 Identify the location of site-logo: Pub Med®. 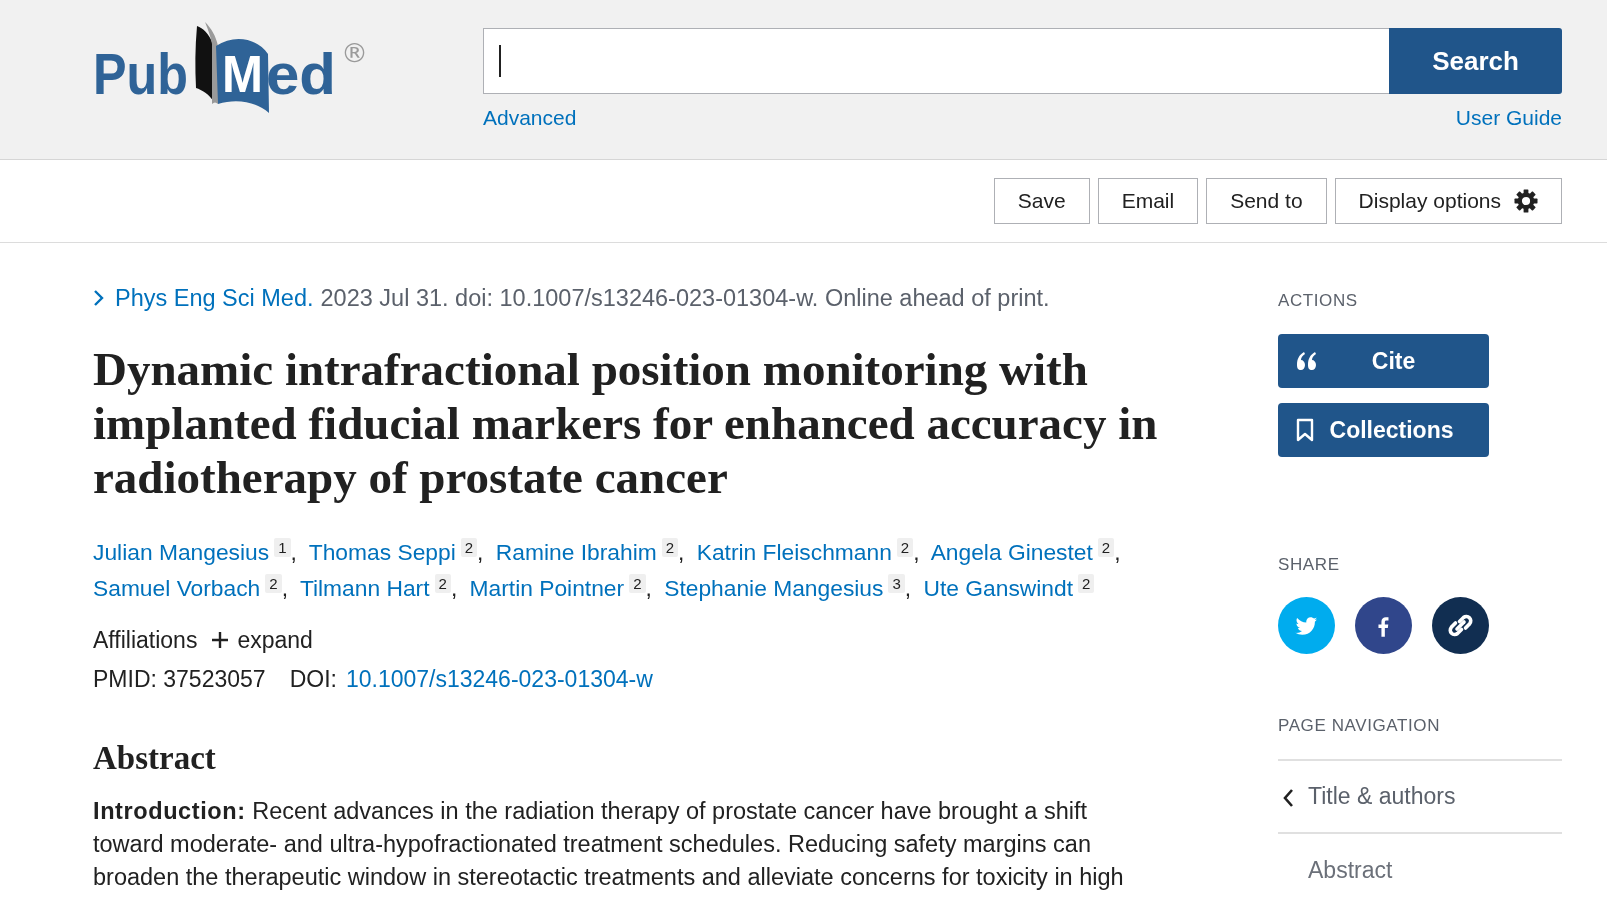
(230, 68).